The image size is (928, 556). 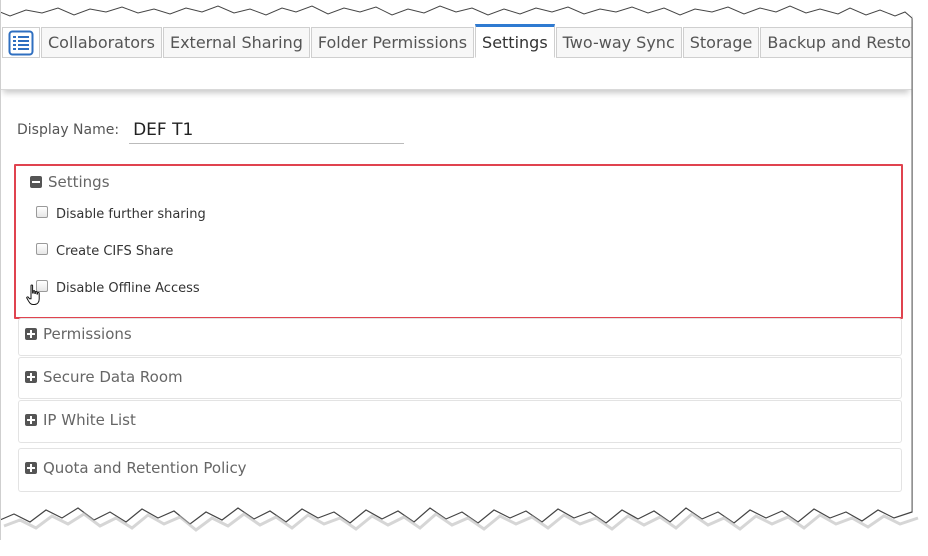 I want to click on secure-data-room-section-header: Secure Data Room, so click(x=460, y=377).